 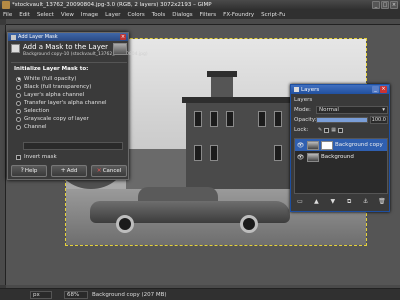 What do you see at coordinates (123, 37) in the screenshot?
I see `dialog-close-icon: ×` at bounding box center [123, 37].